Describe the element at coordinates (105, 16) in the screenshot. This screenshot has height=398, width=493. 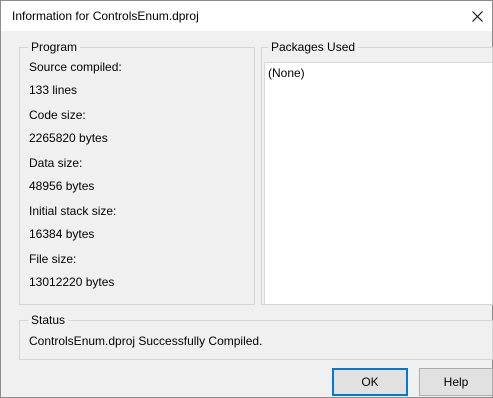
I see `window-title: Information for ControlsEnum.dproj` at that location.